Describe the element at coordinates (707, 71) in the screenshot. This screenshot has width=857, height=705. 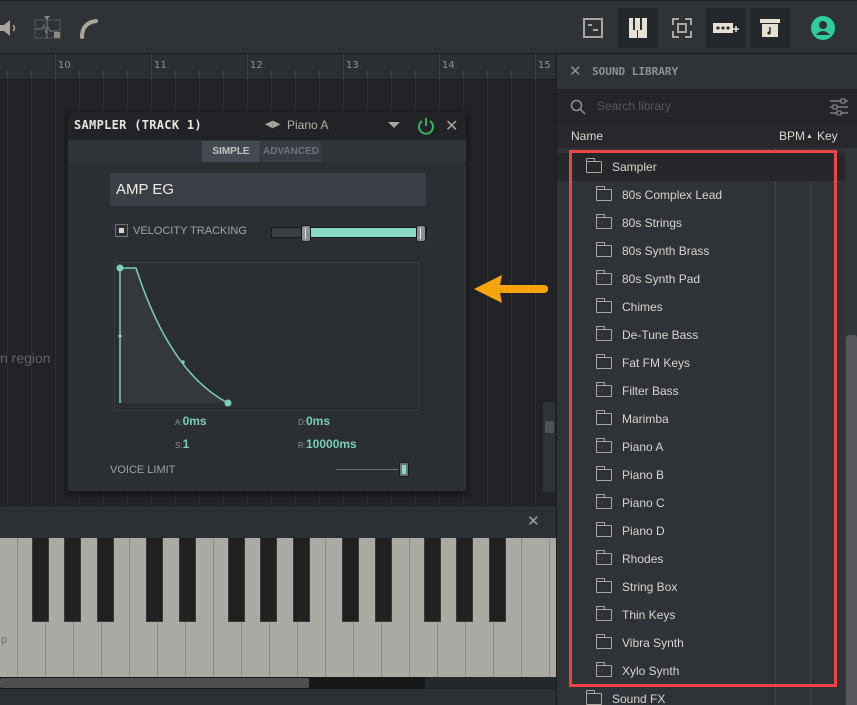
I see `library-header: ✕ SOUND LIBRARY` at that location.